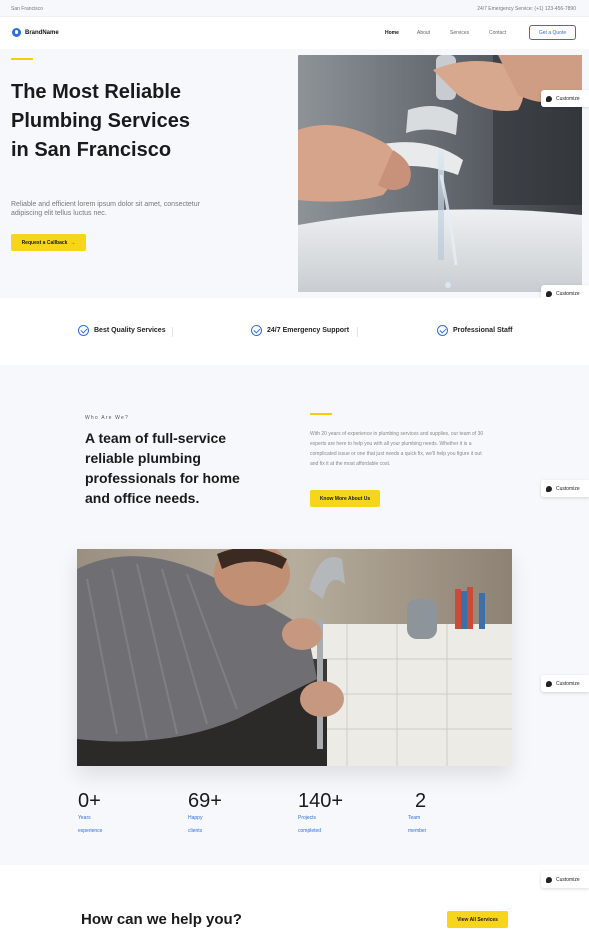  What do you see at coordinates (44, 242) in the screenshot?
I see `request-callback-label: Request a Callback` at bounding box center [44, 242].